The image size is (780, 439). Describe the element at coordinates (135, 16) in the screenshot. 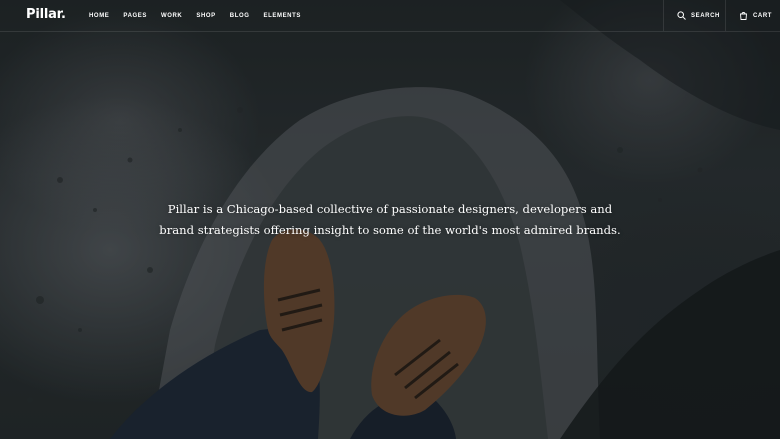

I see `nav-item-pages: PAGES` at that location.